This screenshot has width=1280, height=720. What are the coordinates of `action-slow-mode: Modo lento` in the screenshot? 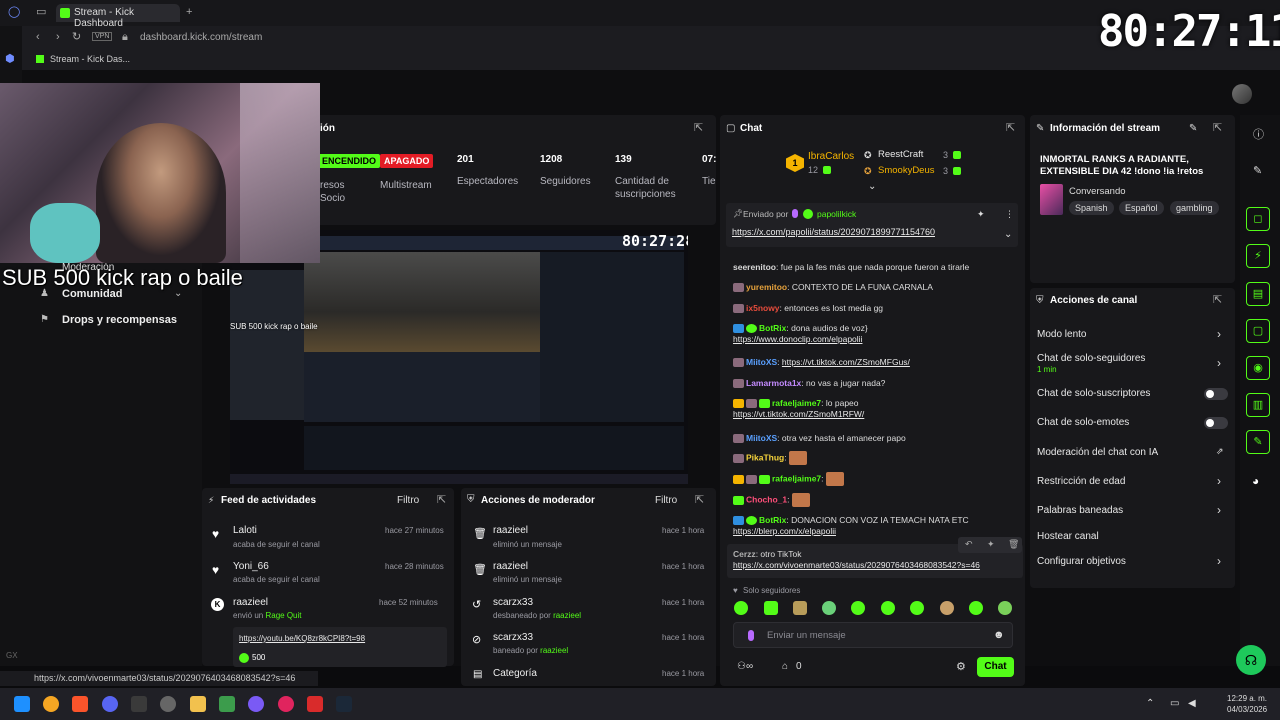 It's located at (1061, 334).